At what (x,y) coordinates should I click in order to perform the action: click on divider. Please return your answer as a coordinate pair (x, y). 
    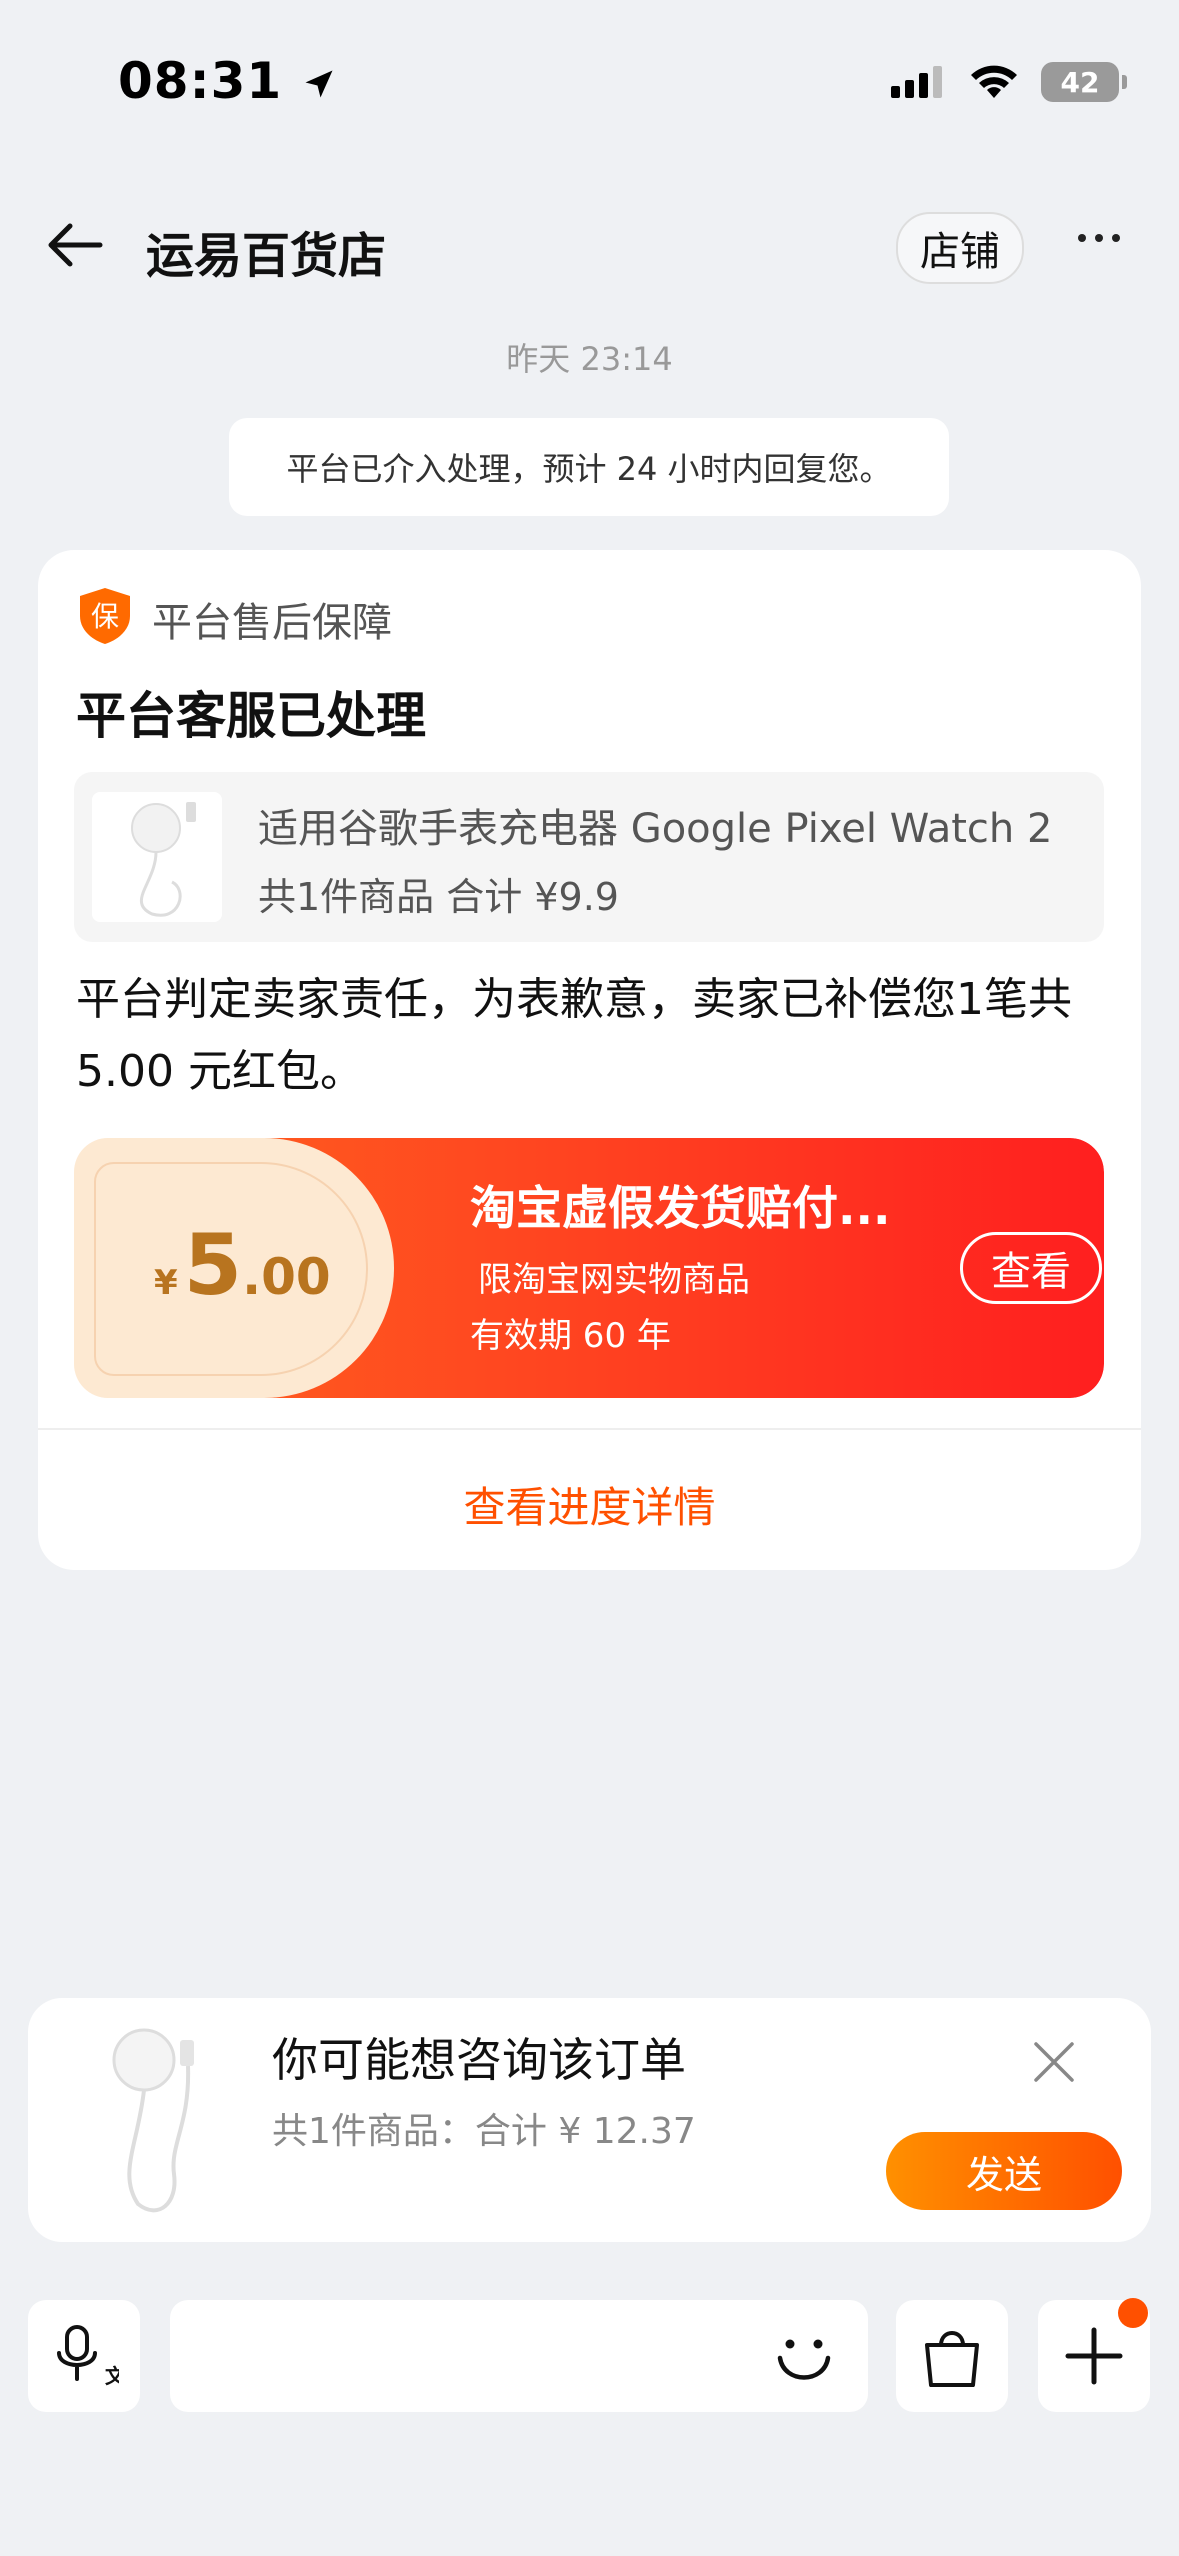
    Looking at the image, I should click on (589, 1429).